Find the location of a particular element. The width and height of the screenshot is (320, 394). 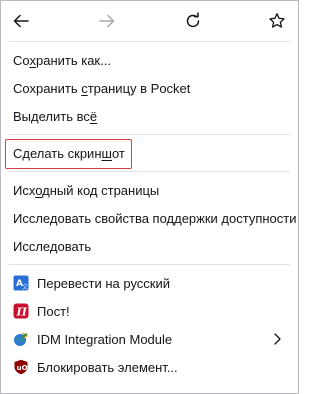

label-part: Выделить вс is located at coordinates (51, 116).